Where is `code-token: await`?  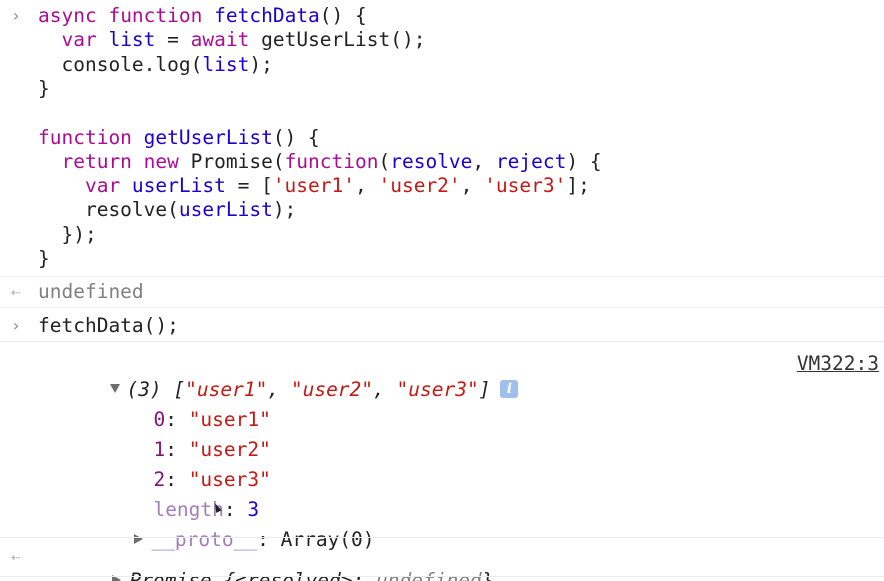 code-token: await is located at coordinates (226, 40).